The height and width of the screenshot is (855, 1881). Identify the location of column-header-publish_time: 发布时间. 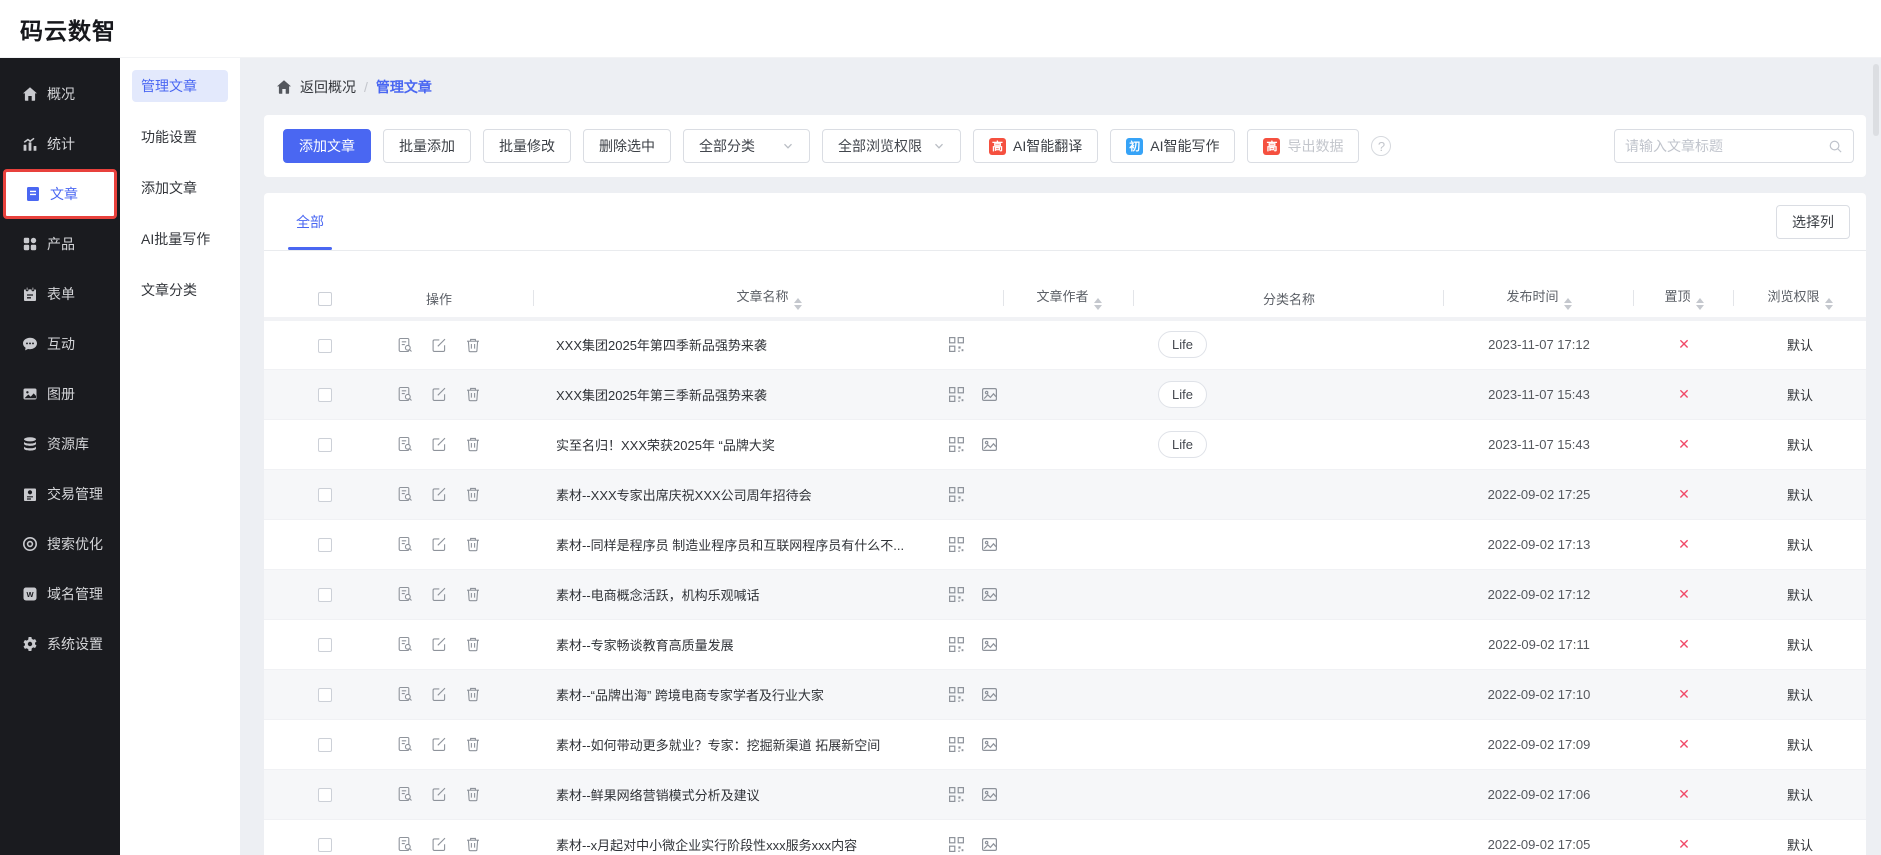
(1539, 300).